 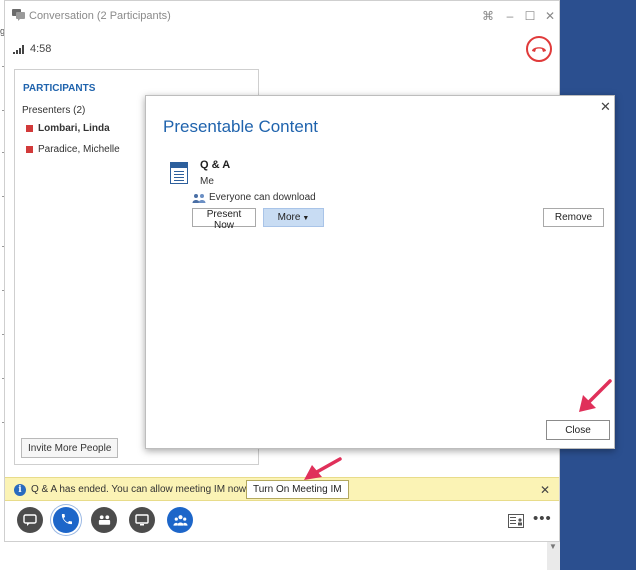 I want to click on window-title: Conversation (2 Participants), so click(x=100, y=16).